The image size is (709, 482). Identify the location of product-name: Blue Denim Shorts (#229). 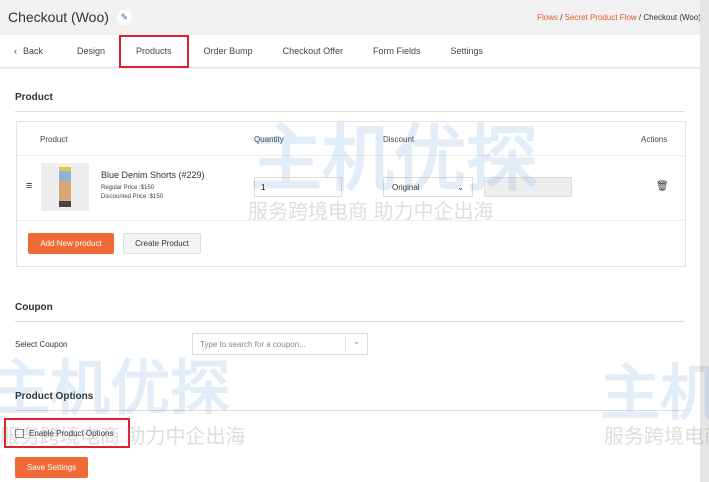
(153, 175).